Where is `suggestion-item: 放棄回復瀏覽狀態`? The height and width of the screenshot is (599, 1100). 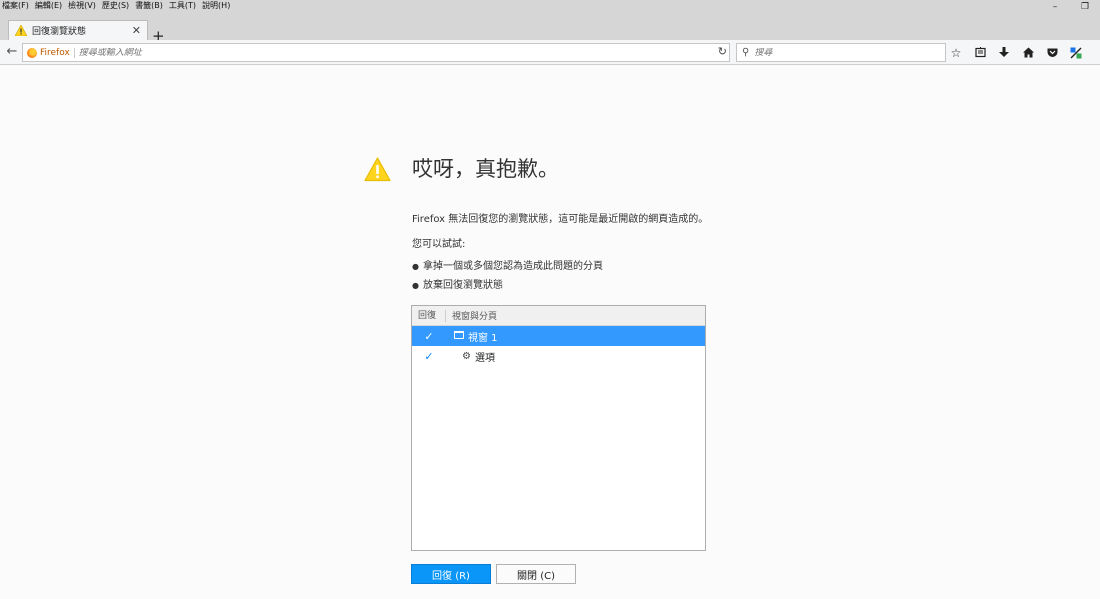 suggestion-item: 放棄回復瀏覽狀態 is located at coordinates (507, 285).